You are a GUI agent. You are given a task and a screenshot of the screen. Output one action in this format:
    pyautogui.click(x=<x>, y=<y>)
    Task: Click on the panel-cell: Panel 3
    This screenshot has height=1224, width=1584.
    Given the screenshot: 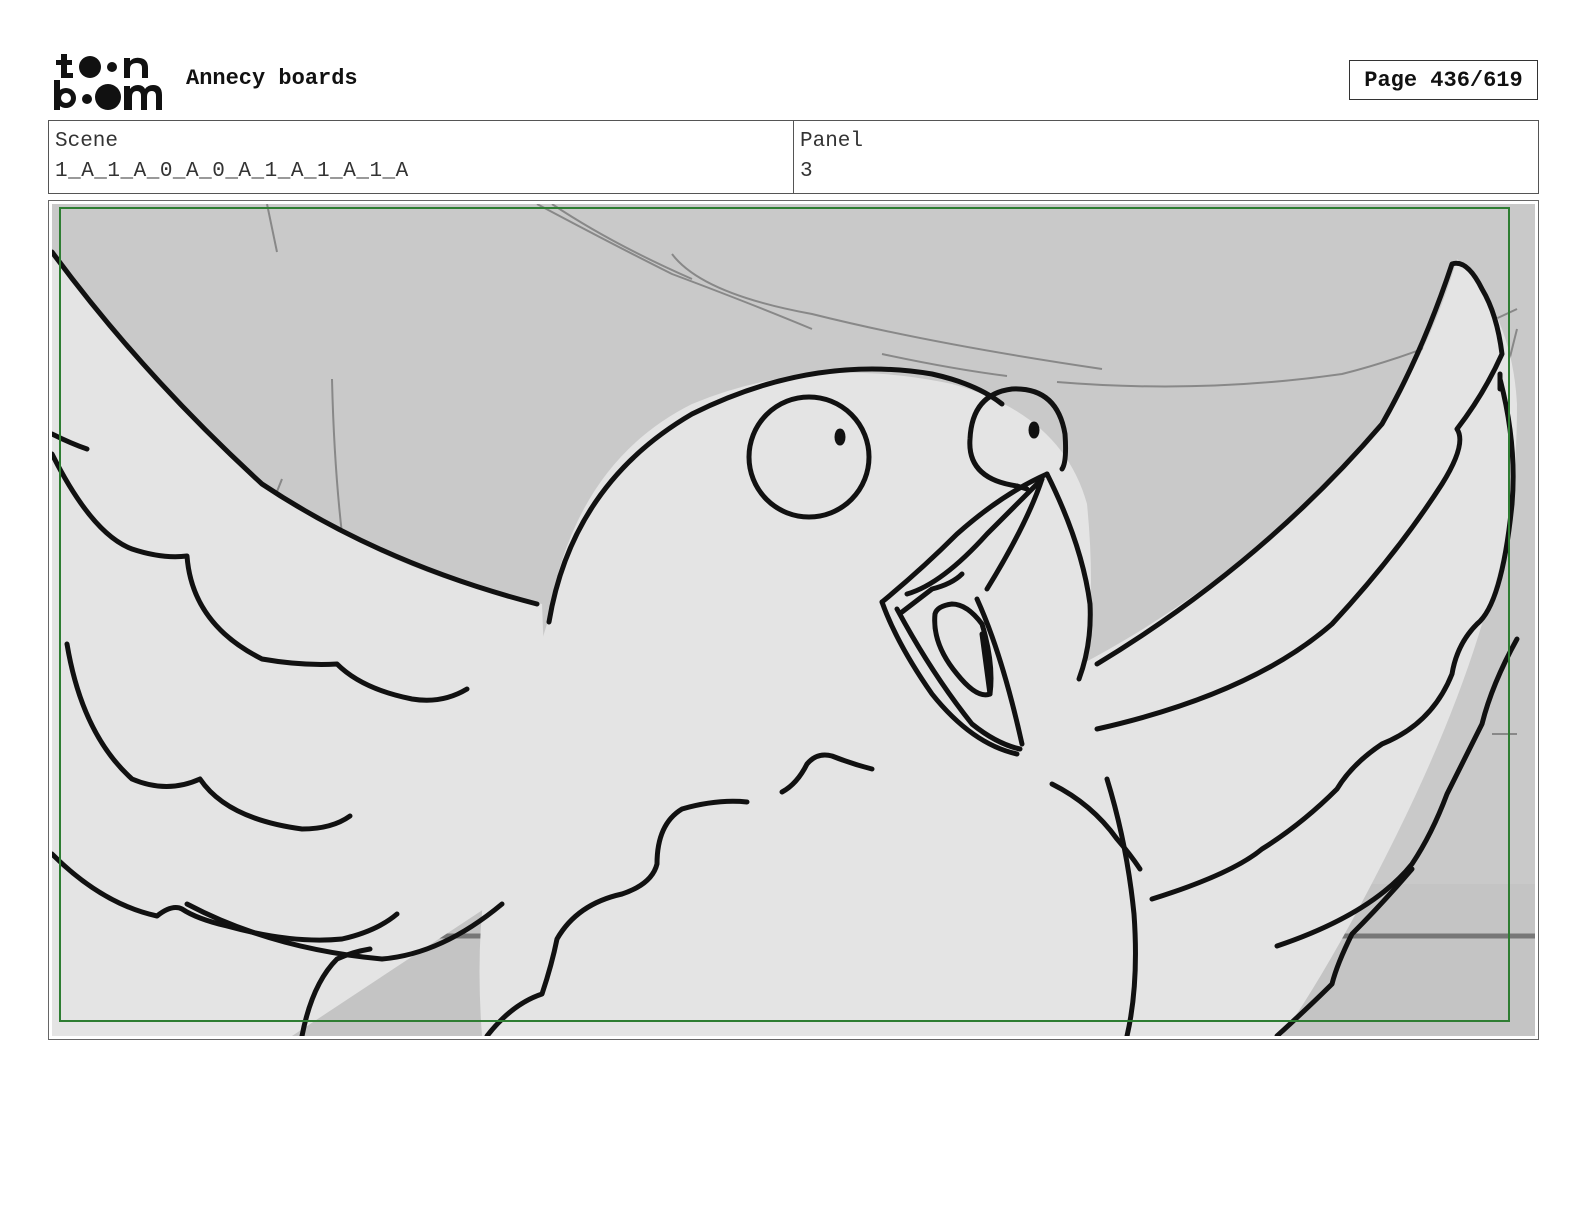 What is the action you would take?
    pyautogui.click(x=1165, y=157)
    